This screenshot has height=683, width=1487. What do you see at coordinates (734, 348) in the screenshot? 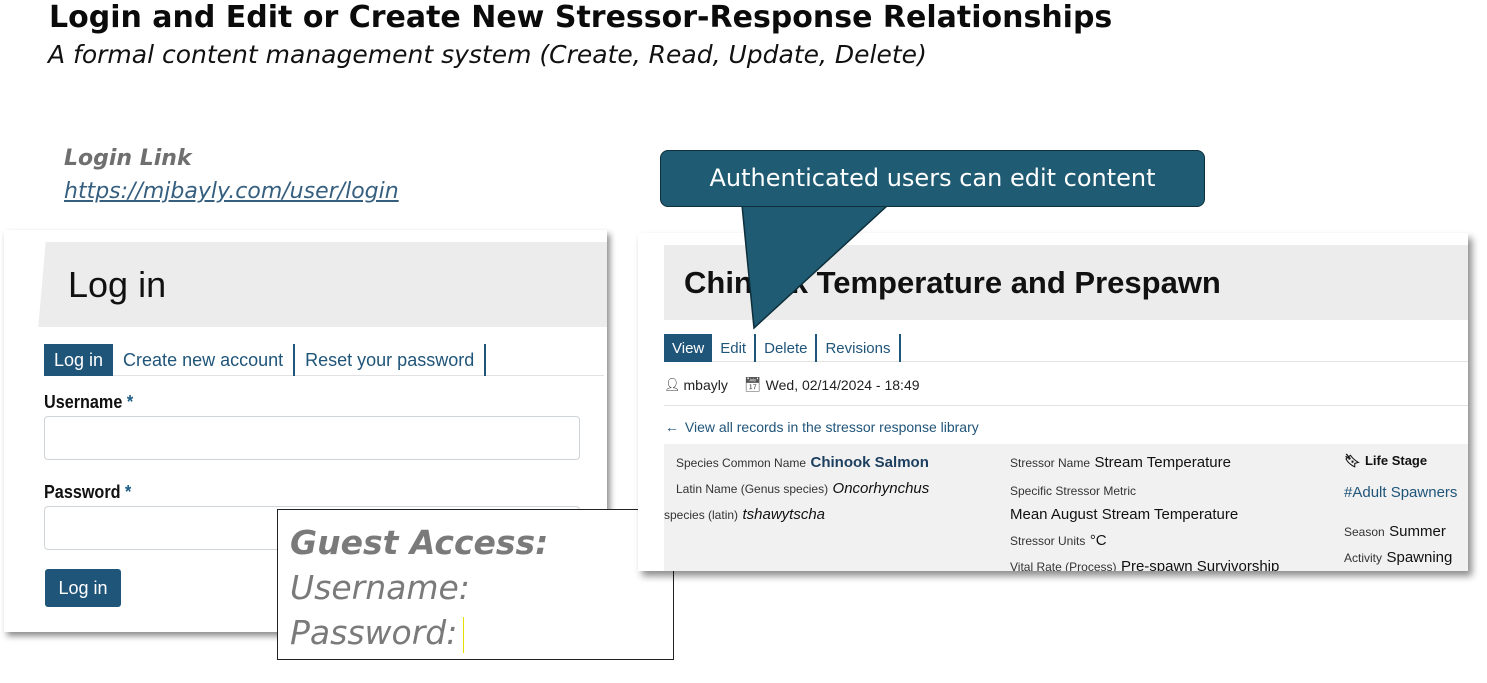
I see `tab-edit: Edit` at bounding box center [734, 348].